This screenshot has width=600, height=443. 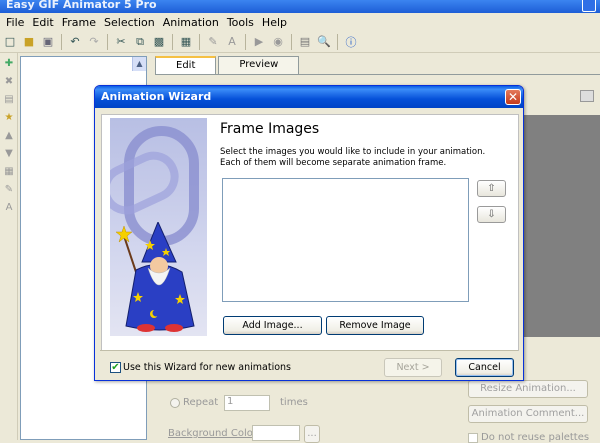 What do you see at coordinates (9, 190) in the screenshot?
I see `wand-icon: ✎` at bounding box center [9, 190].